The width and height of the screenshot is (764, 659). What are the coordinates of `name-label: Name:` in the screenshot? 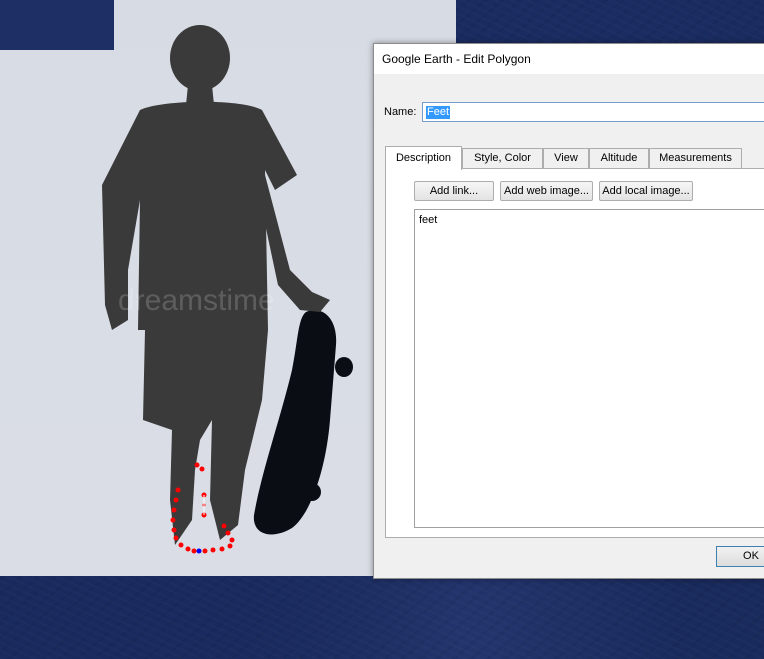 It's located at (400, 112).